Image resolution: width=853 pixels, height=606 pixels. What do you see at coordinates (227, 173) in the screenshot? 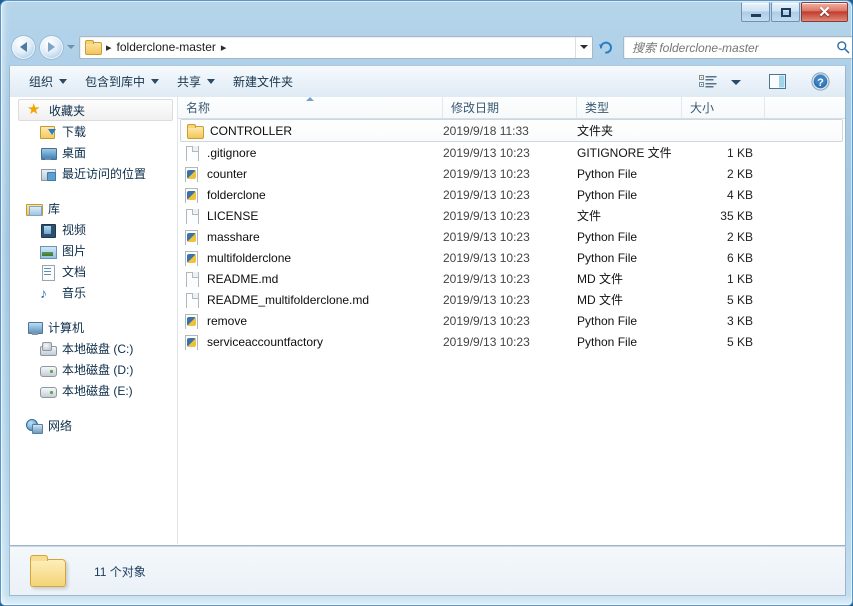
I see `file-name-label: counter` at bounding box center [227, 173].